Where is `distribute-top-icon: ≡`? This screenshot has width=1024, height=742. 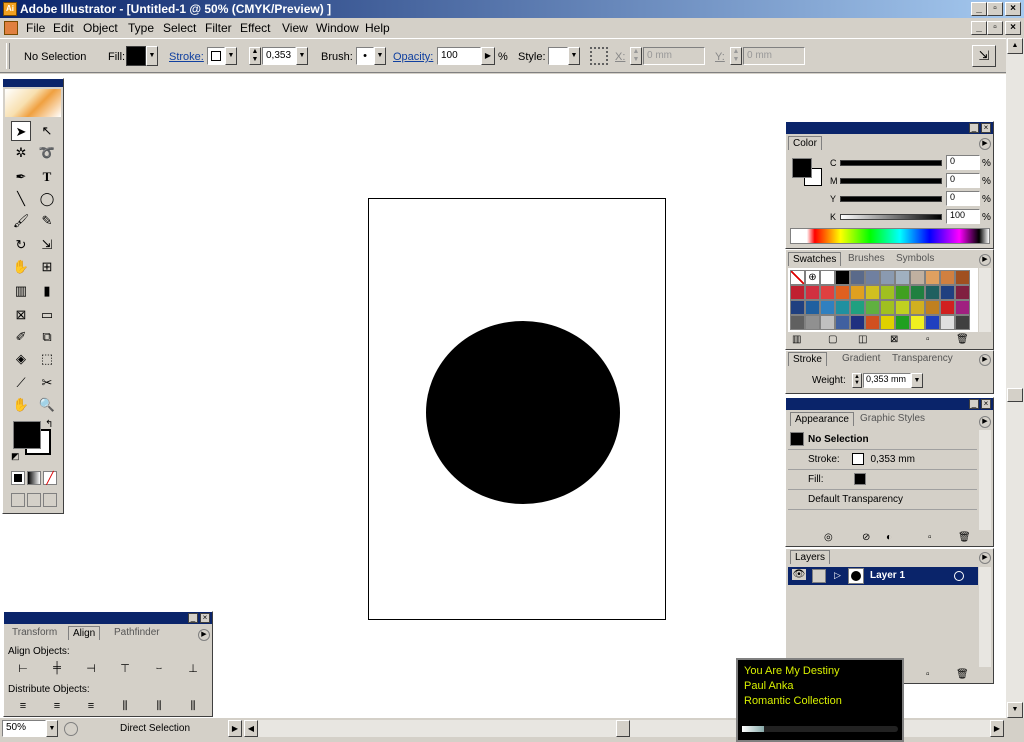
distribute-top-icon: ≡ is located at coordinates (23, 707).